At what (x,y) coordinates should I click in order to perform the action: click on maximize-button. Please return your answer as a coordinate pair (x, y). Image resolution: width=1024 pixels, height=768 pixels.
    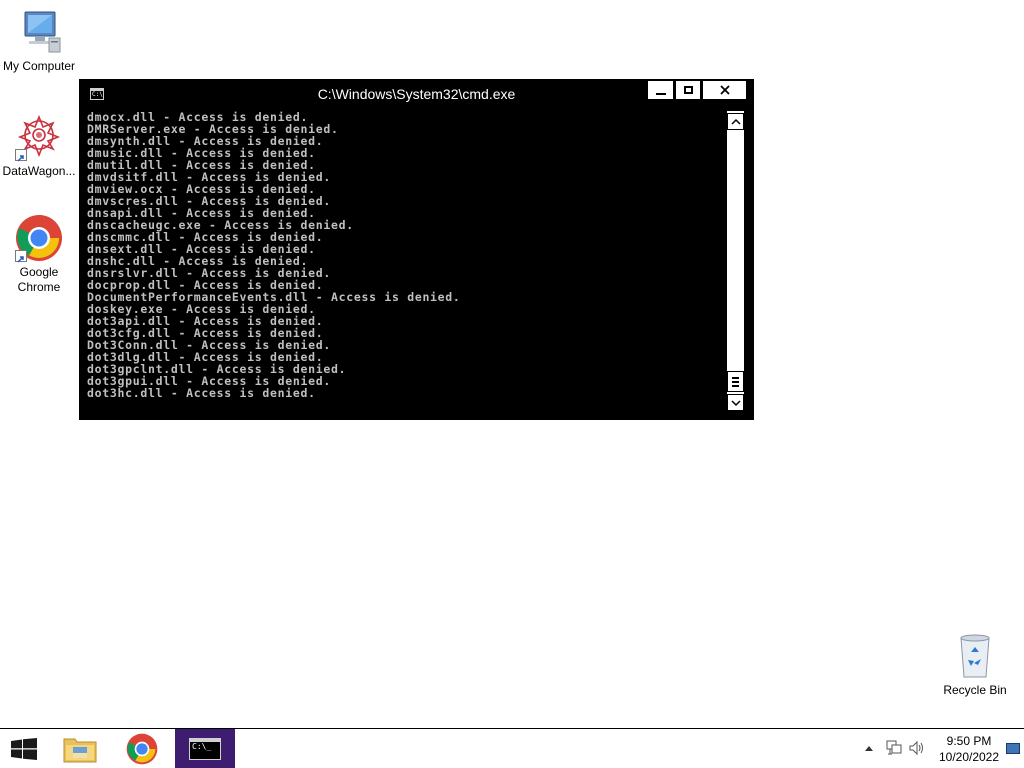
    Looking at the image, I should click on (688, 90).